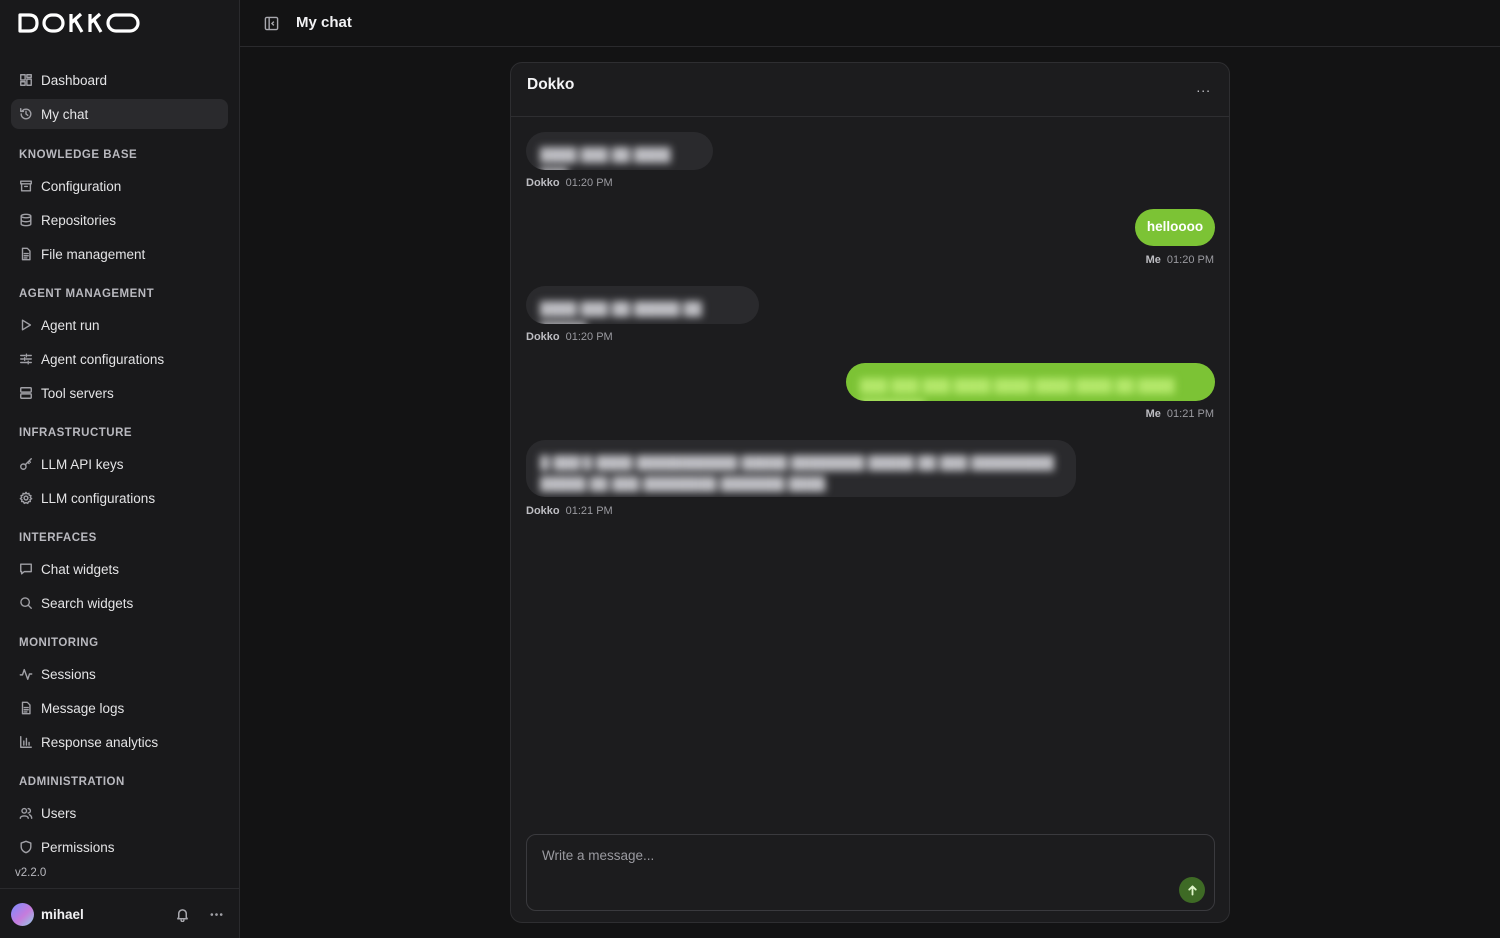  Describe the element at coordinates (26, 498) in the screenshot. I see `gear-icon` at that location.